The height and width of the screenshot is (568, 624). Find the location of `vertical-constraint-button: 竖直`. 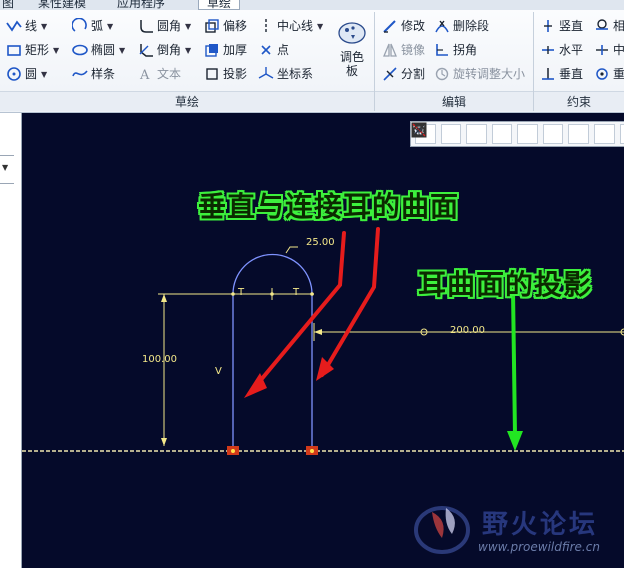

vertical-constraint-button: 竖直 is located at coordinates (561, 26).